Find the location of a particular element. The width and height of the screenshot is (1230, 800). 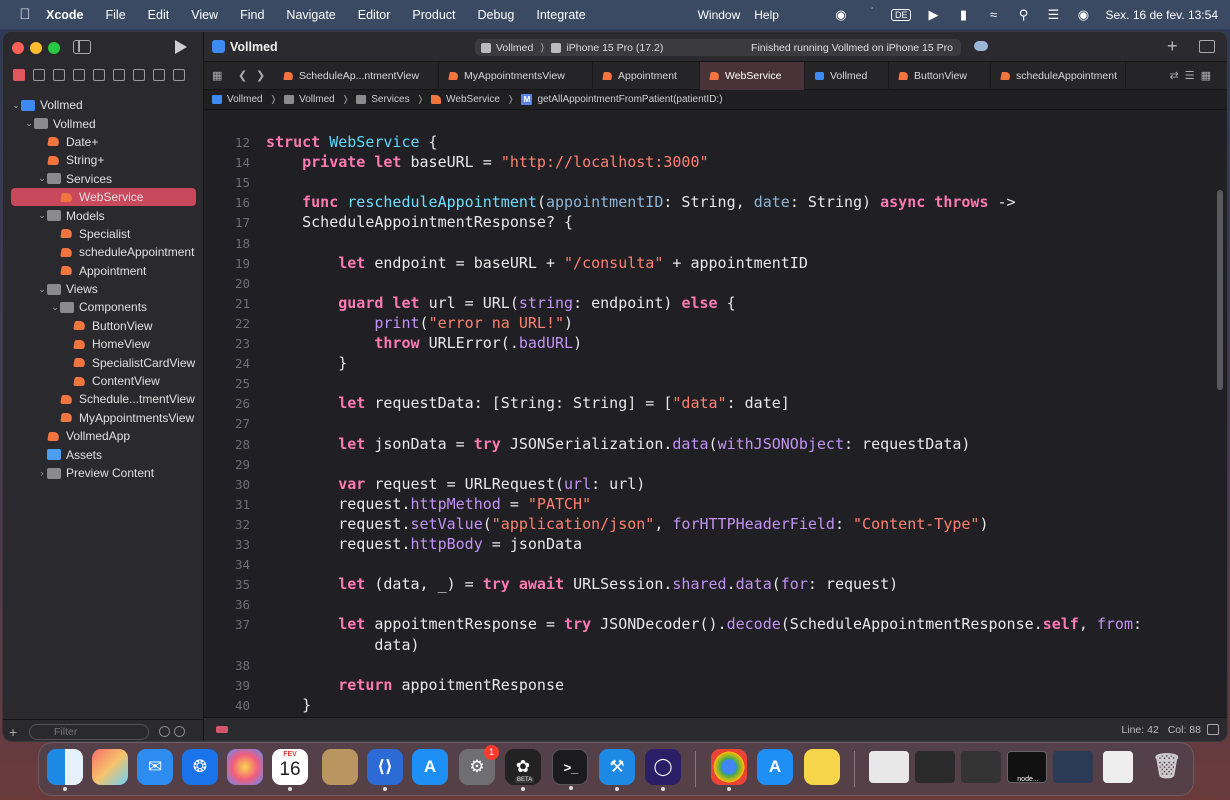

code-line: print("error na URL!") is located at coordinates (419, 323).